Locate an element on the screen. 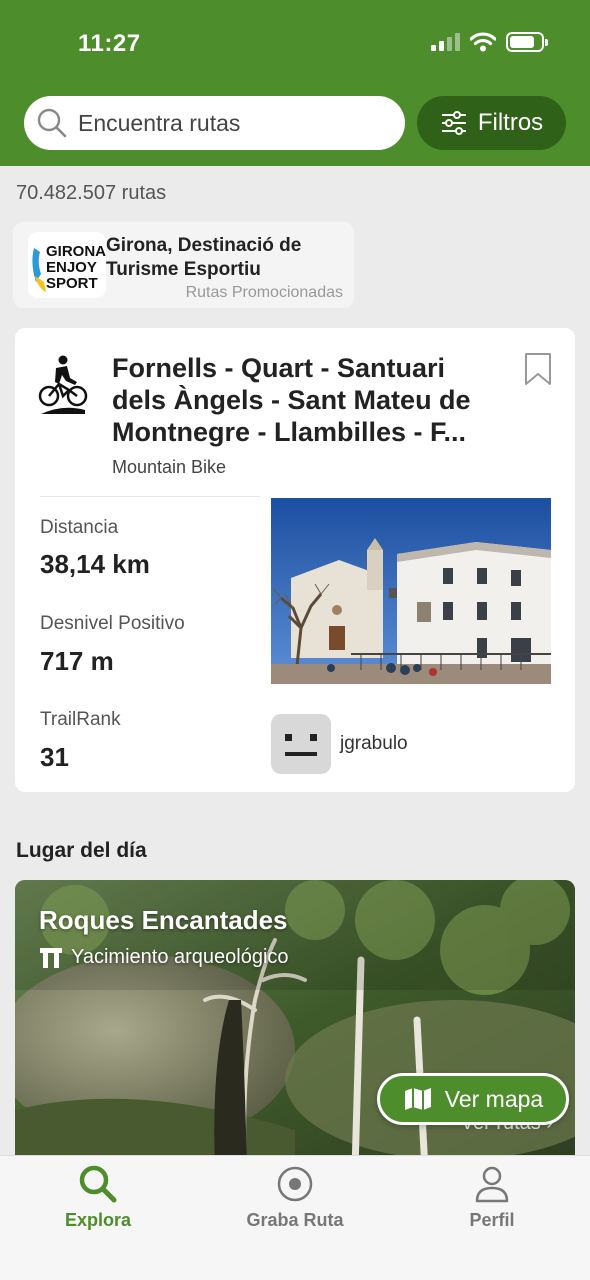  tab-record-route-label: Graba Ruta is located at coordinates (295, 1220).